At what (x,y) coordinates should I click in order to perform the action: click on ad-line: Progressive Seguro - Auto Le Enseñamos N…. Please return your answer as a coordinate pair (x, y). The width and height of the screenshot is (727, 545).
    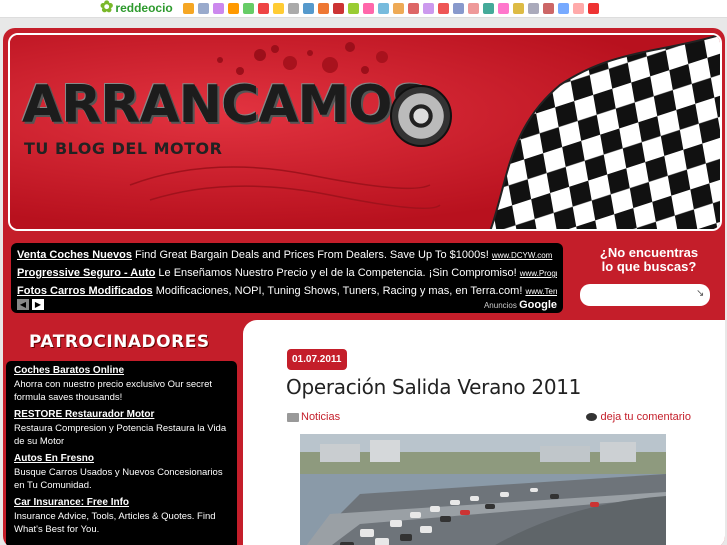
    Looking at the image, I should click on (287, 273).